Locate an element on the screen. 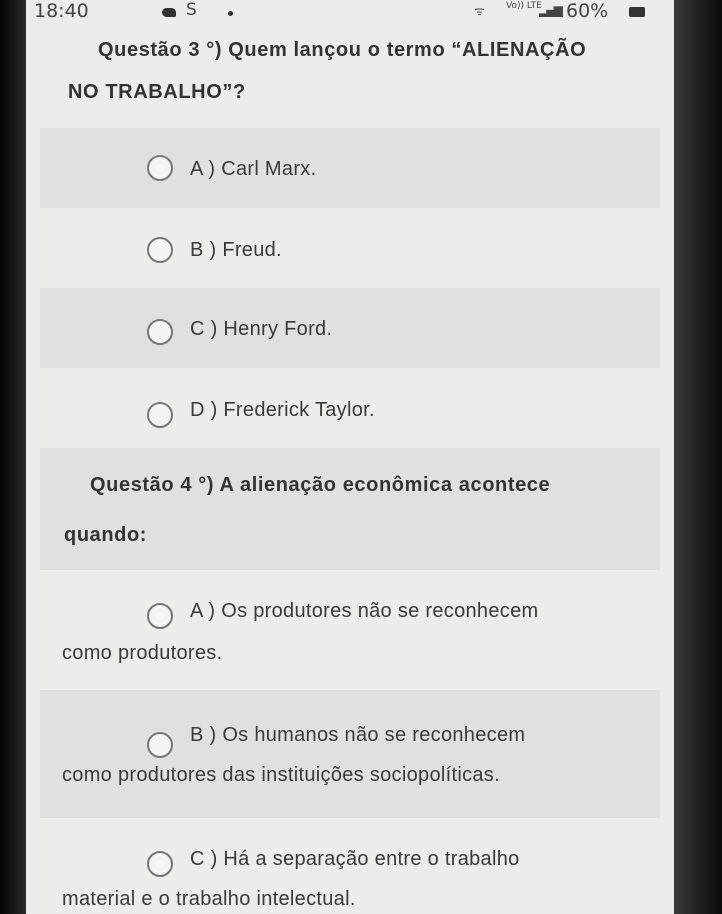 The width and height of the screenshot is (722, 914). network-type-label: Vo)) LTE is located at coordinates (524, 6).